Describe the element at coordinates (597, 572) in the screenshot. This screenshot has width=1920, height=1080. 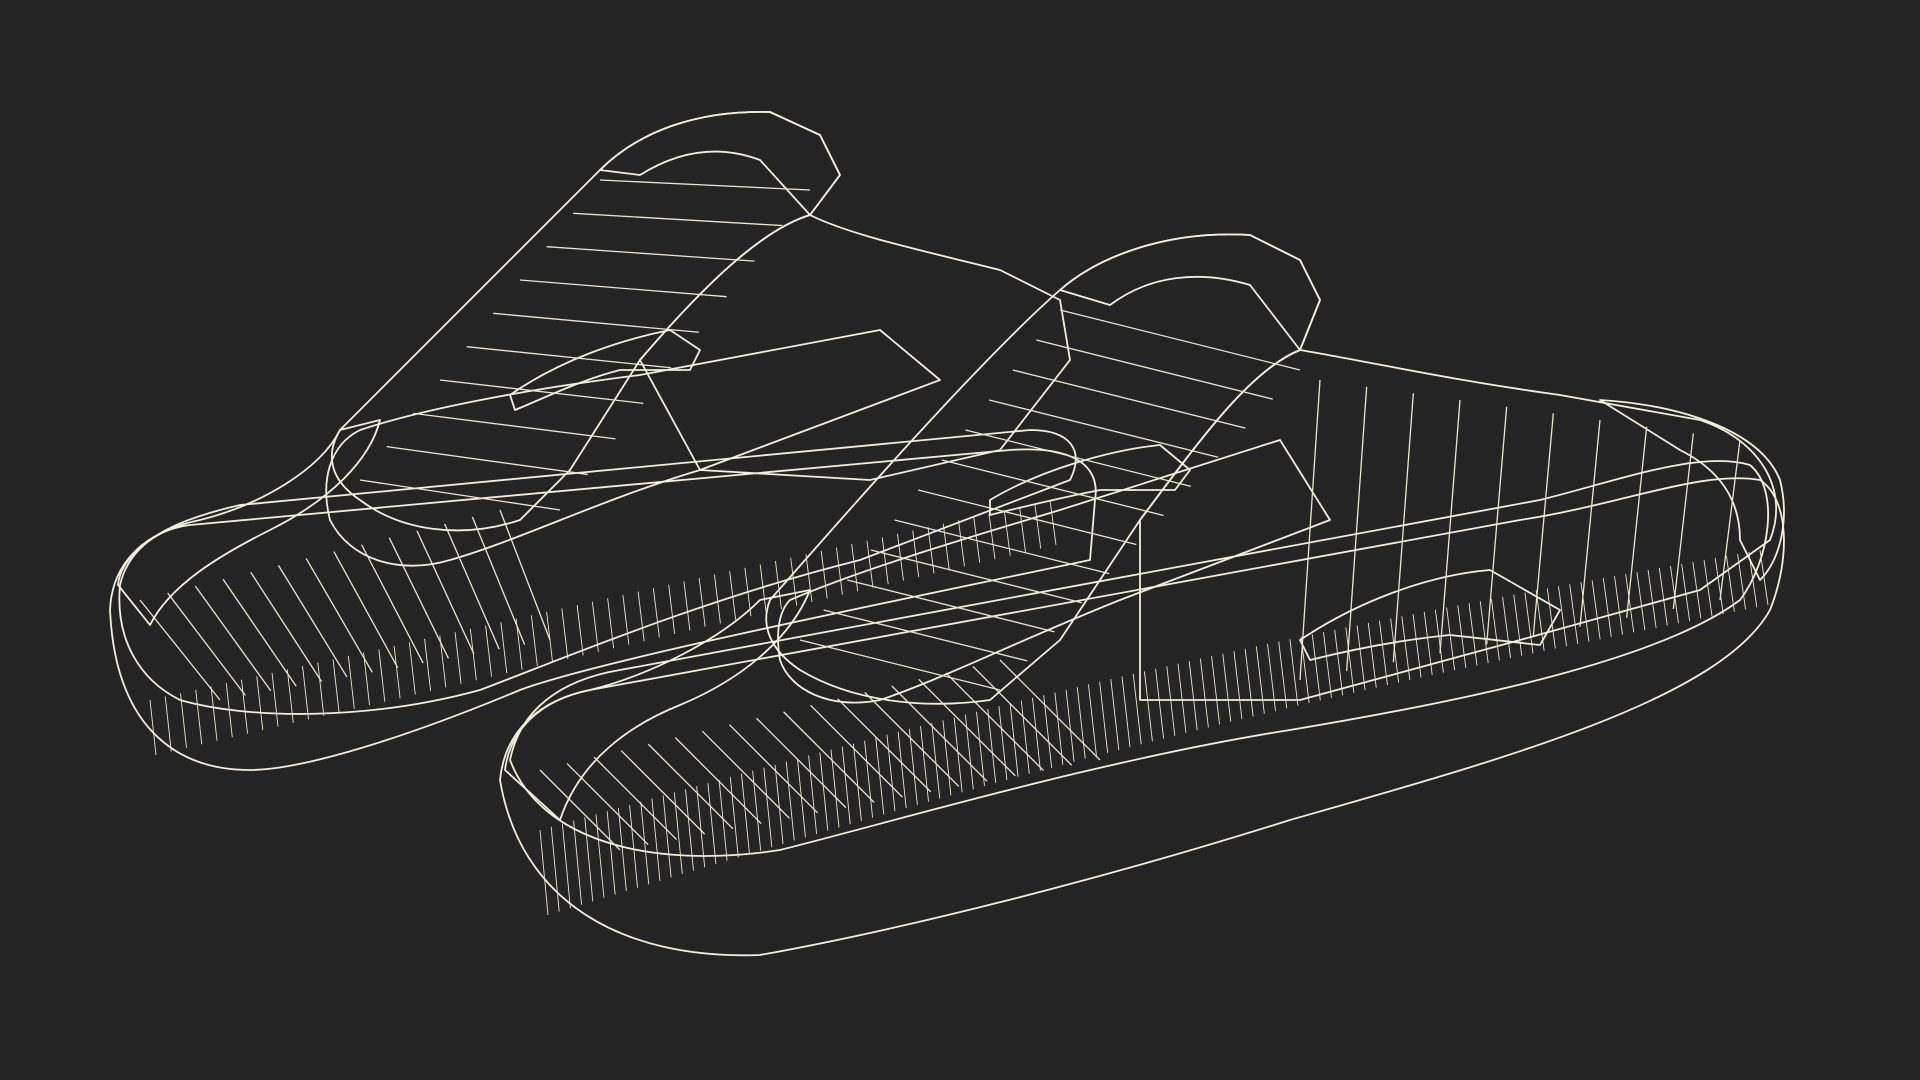
I see `back-sandal-footbed` at that location.